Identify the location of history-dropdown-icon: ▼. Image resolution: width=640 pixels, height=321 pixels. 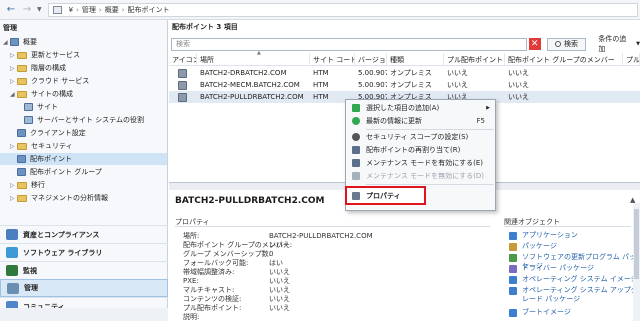
(39, 9).